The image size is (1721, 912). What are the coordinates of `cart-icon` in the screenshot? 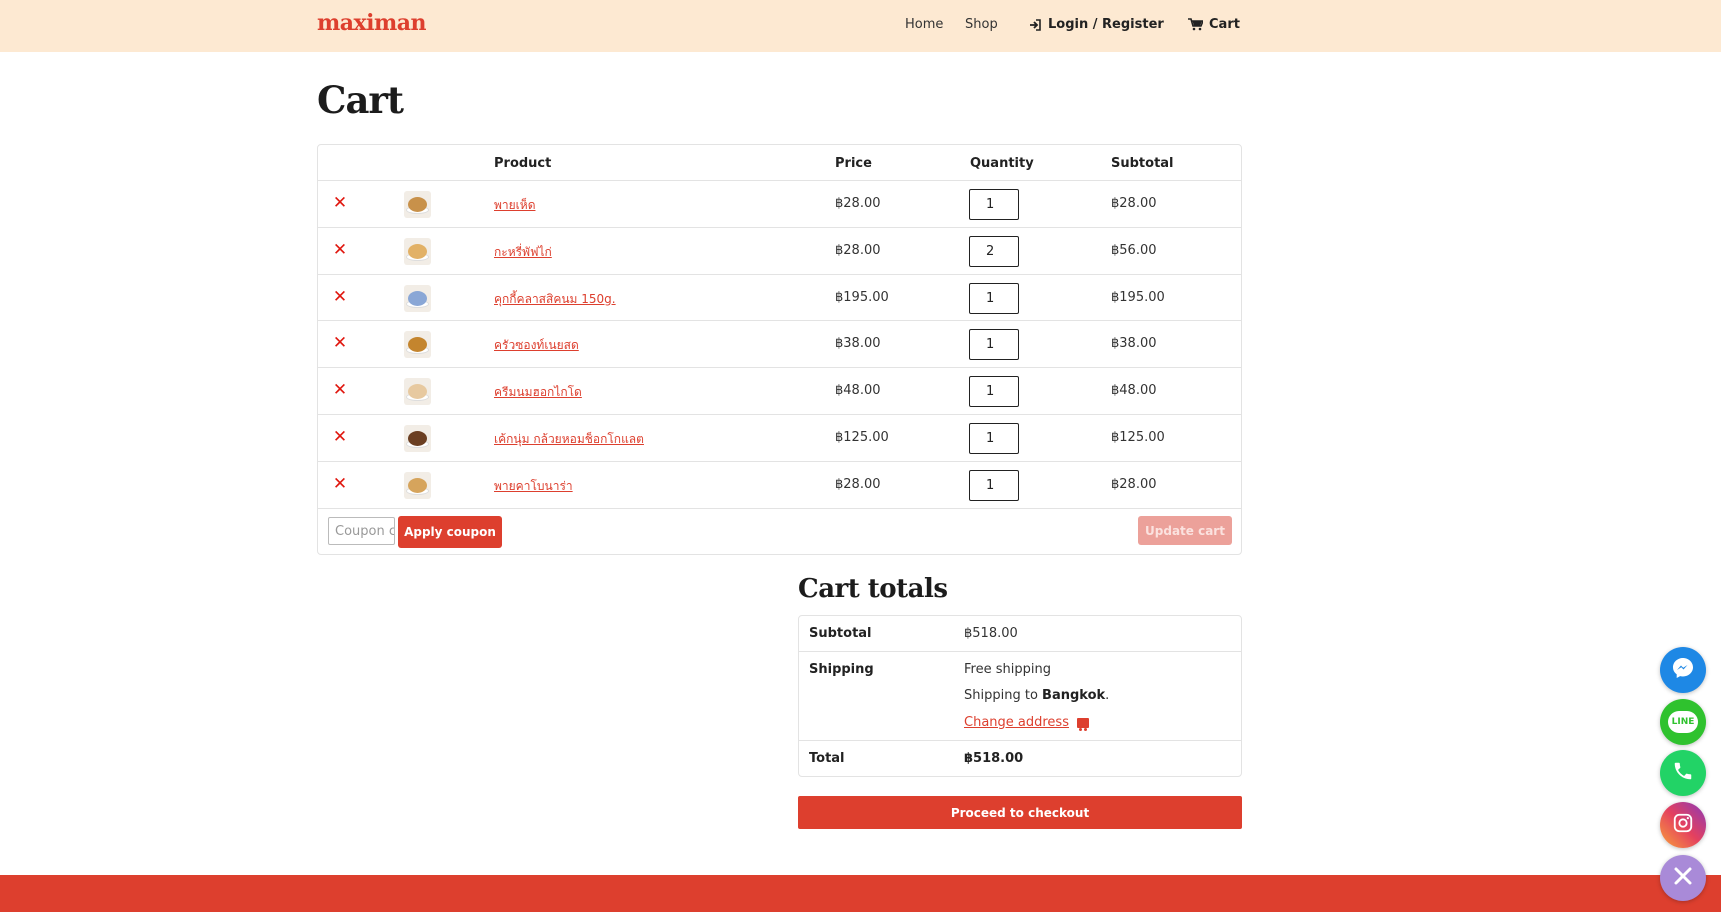 It's located at (1195, 24).